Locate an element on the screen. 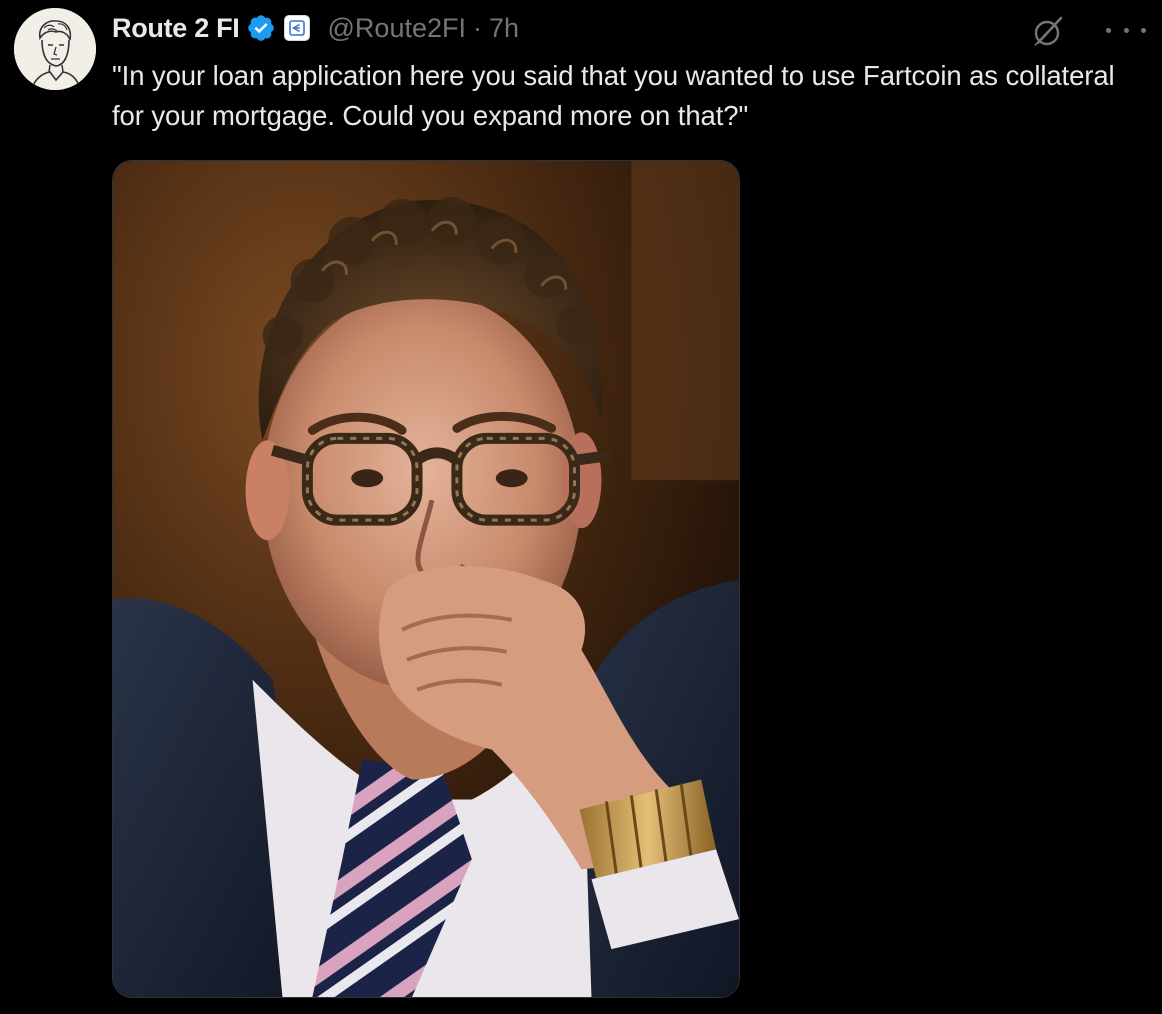 This screenshot has height=1014, width=1162. grok-icon is located at coordinates (1048, 32).